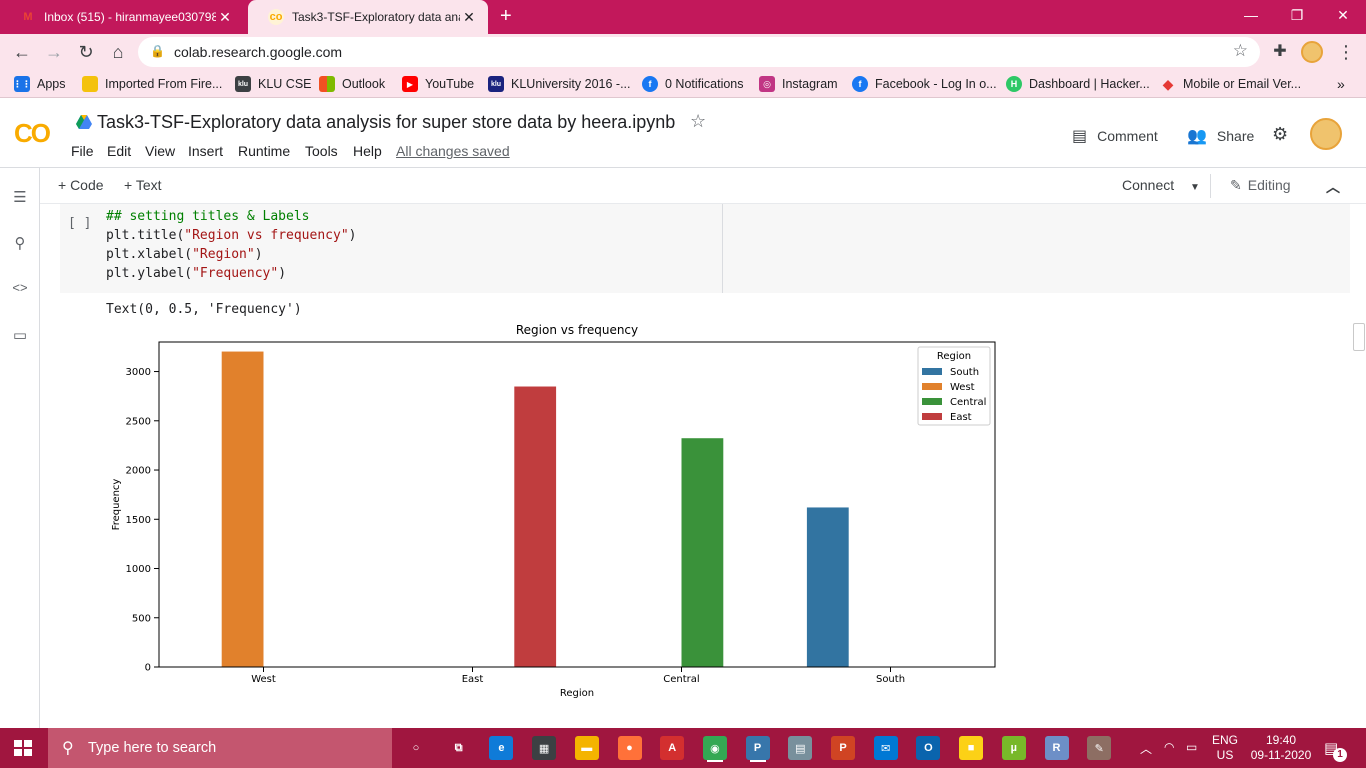 The height and width of the screenshot is (768, 1366). Describe the element at coordinates (1269, 185) in the screenshot. I see `editing-label: Editing` at that location.